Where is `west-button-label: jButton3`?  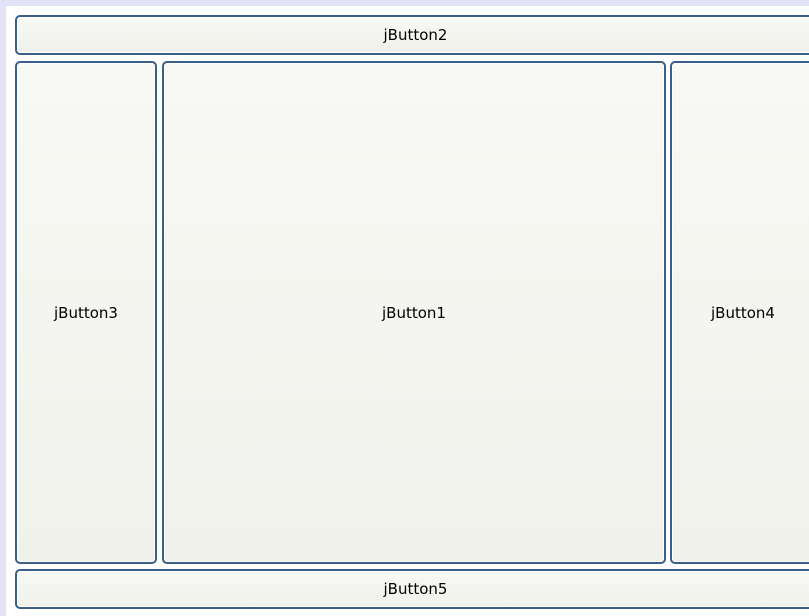 west-button-label: jButton3 is located at coordinates (86, 312).